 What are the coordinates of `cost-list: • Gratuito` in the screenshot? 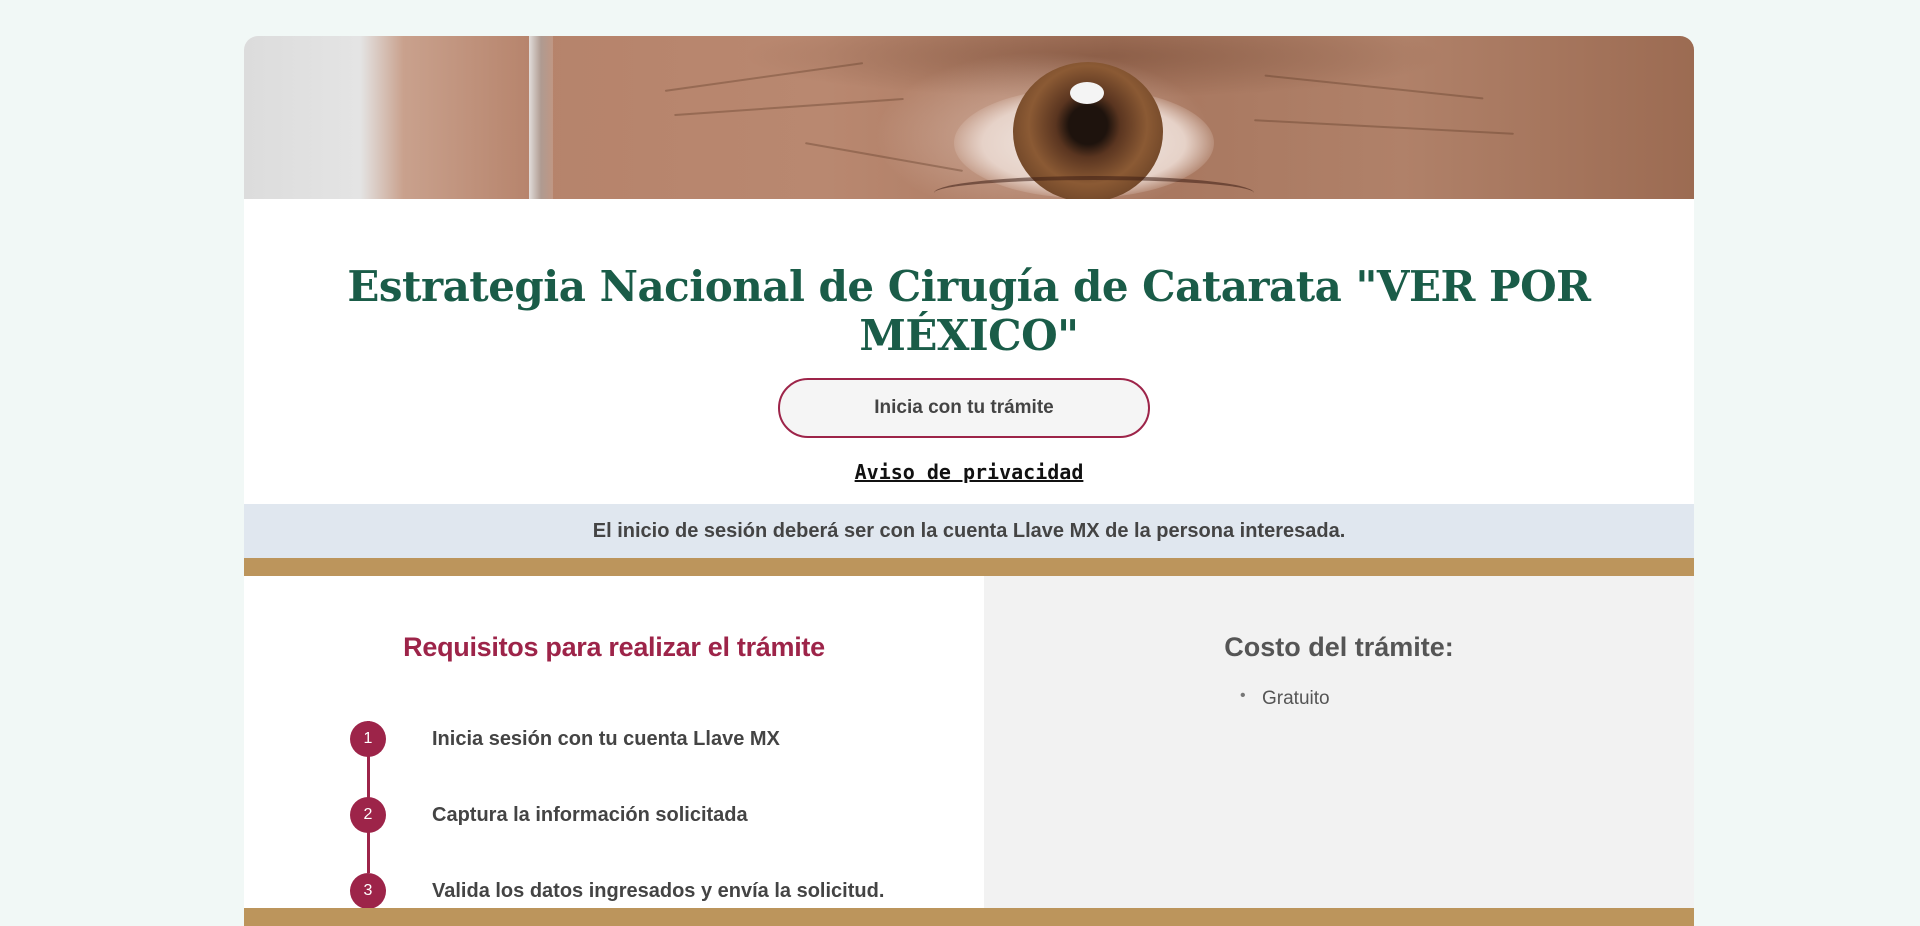 It's located at (1285, 698).